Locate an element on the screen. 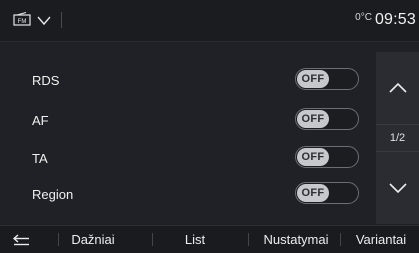 Image resolution: width=419 pixels, height=253 pixels. setting-row-af: AF OFF is located at coordinates (197, 121).